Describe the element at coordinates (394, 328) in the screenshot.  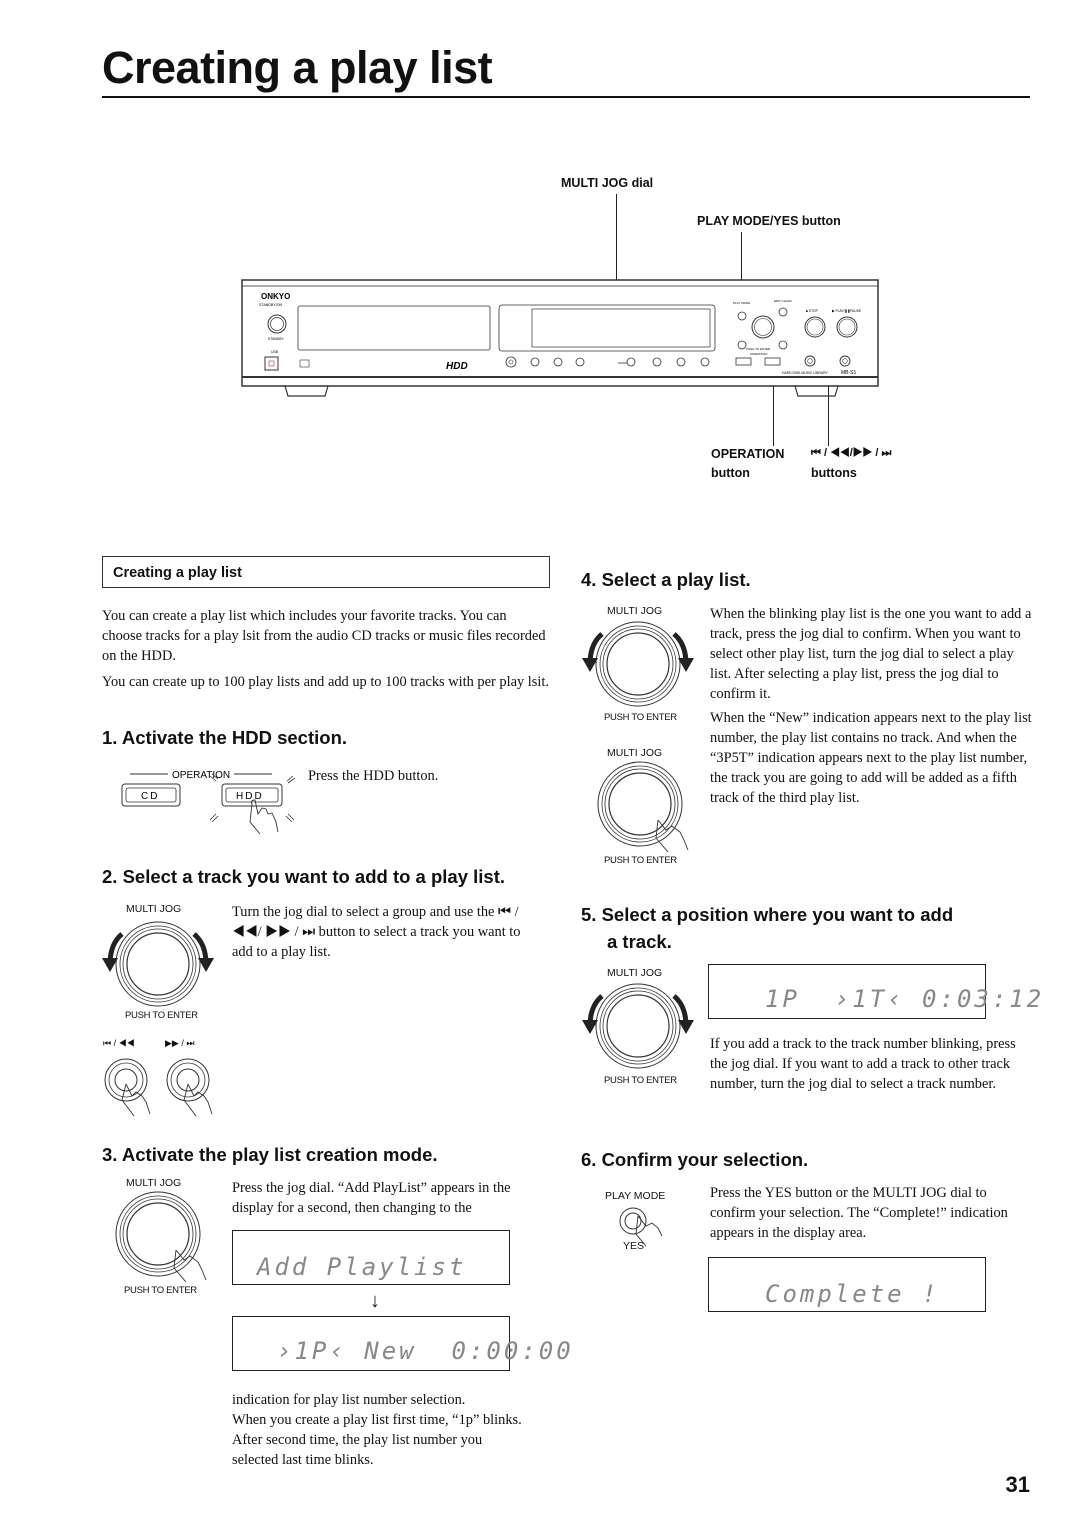
I see `cd-tray` at that location.